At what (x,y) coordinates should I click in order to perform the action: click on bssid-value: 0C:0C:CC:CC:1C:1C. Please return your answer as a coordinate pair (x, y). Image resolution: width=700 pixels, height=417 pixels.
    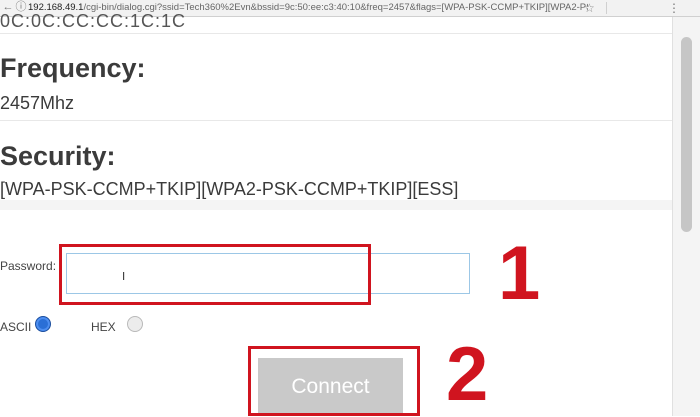
    Looking at the image, I should click on (93, 21).